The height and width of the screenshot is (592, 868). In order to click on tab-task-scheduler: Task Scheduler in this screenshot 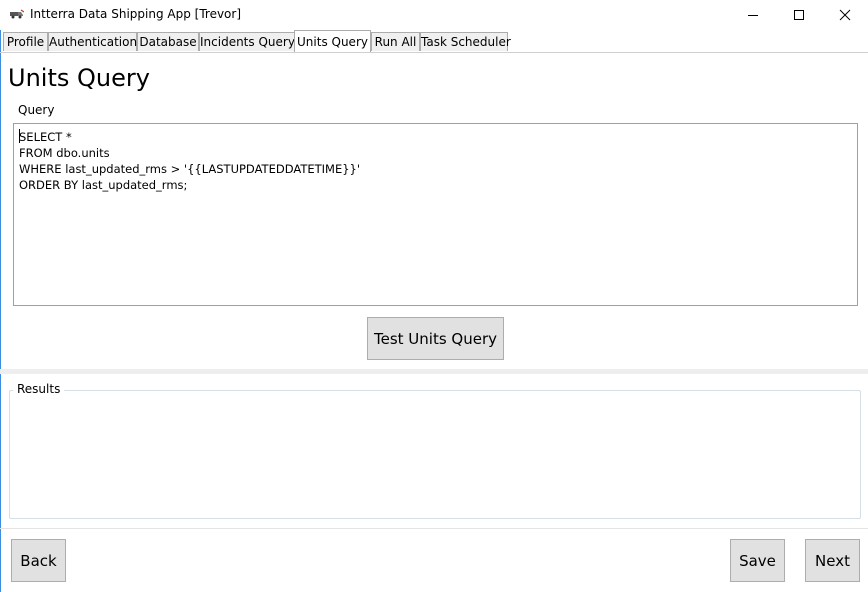, I will do `click(465, 41)`.